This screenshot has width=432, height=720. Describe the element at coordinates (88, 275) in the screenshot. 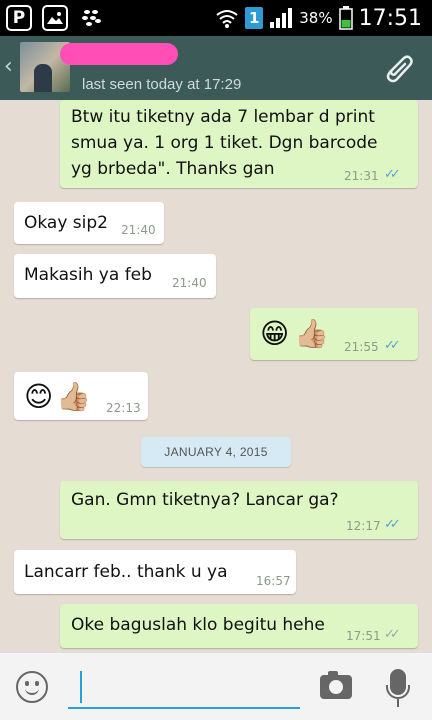

I see `message-text: Makasih ya feb` at that location.